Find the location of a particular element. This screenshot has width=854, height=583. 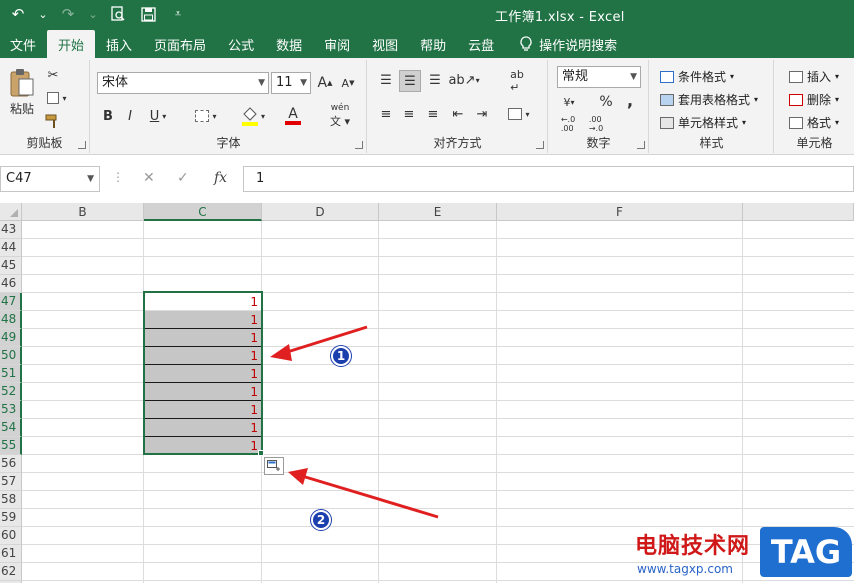

font-name-value: 宋体 is located at coordinates (115, 82).